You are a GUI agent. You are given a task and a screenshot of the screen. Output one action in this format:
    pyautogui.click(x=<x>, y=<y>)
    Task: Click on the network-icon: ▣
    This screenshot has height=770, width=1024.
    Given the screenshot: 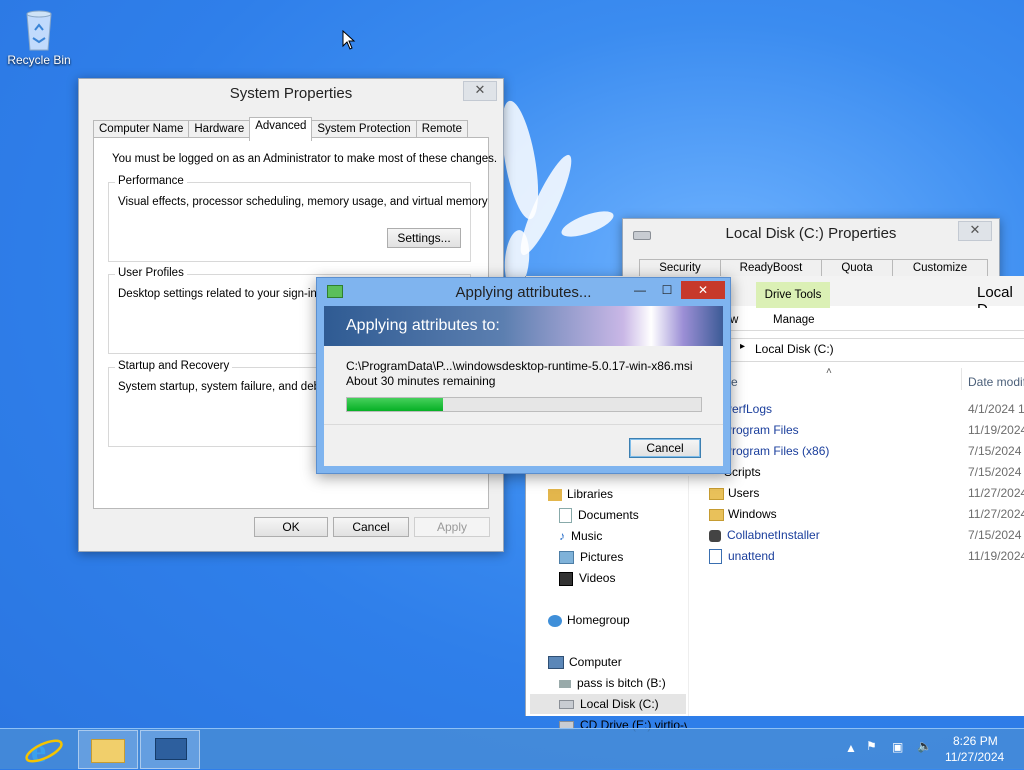 What is the action you would take?
    pyautogui.click(x=897, y=747)
    